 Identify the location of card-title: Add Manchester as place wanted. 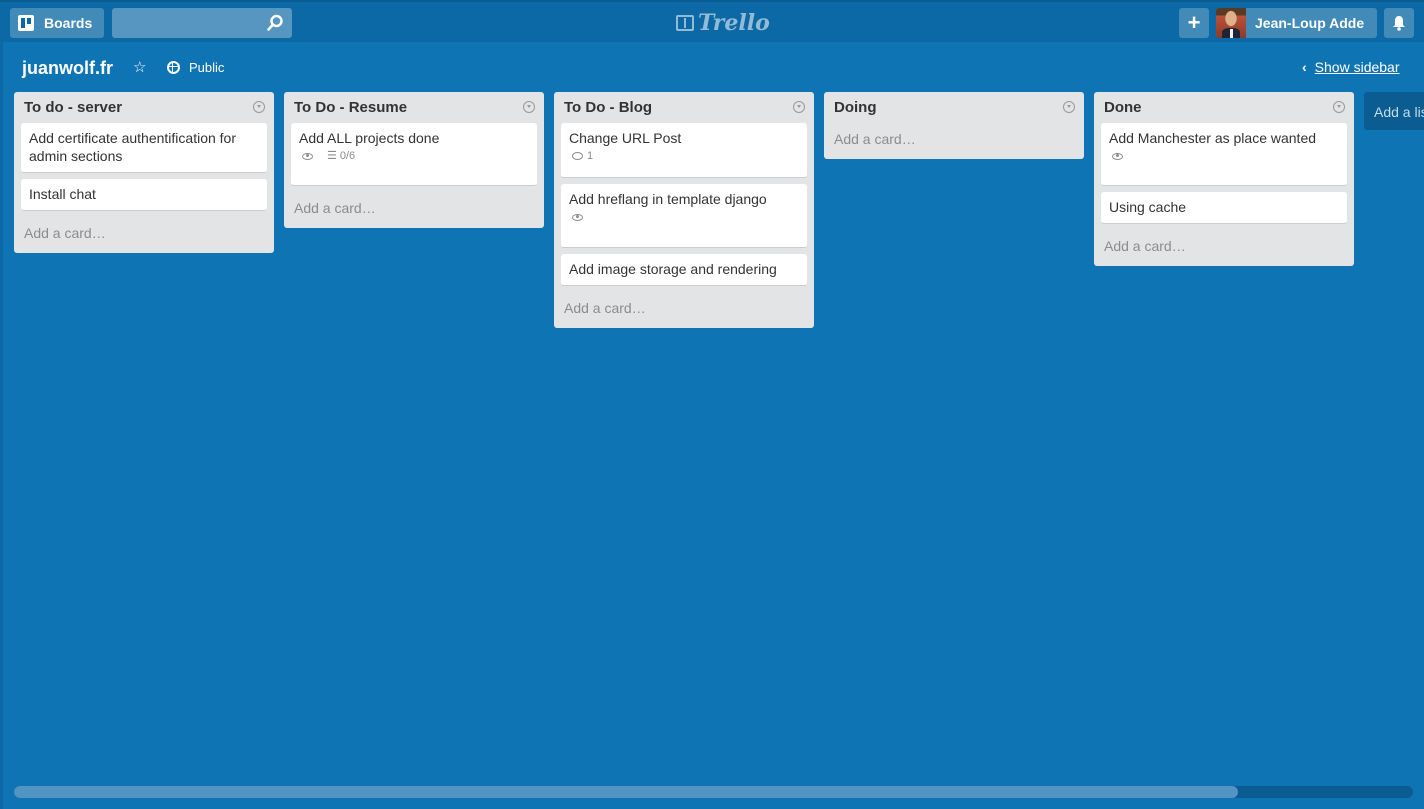
(1213, 138).